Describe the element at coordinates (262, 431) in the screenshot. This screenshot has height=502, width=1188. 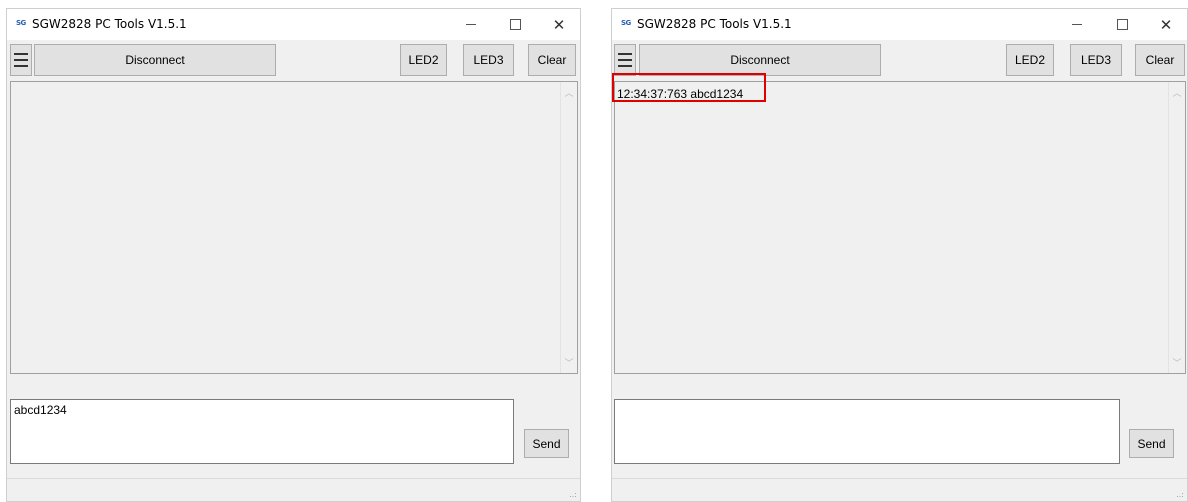
I see `message-input: abcd1234` at that location.